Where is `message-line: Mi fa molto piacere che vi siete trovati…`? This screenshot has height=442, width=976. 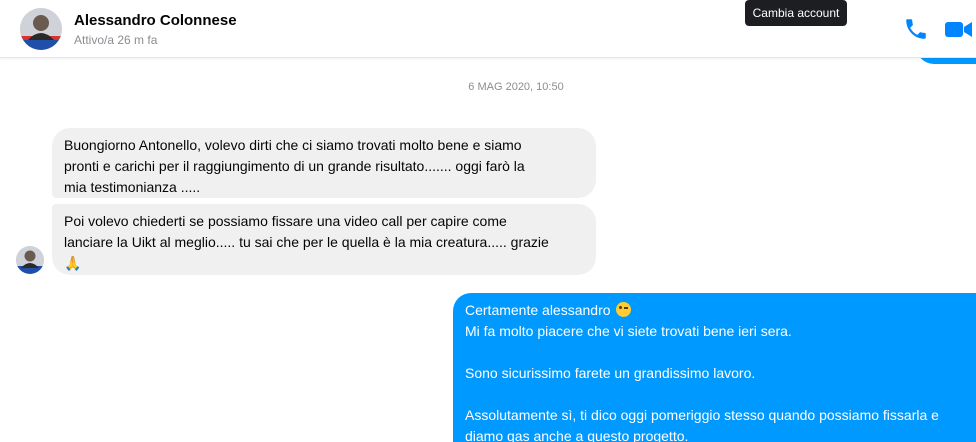
message-line: Mi fa molto piacere che vi siete trovati… is located at coordinates (628, 331).